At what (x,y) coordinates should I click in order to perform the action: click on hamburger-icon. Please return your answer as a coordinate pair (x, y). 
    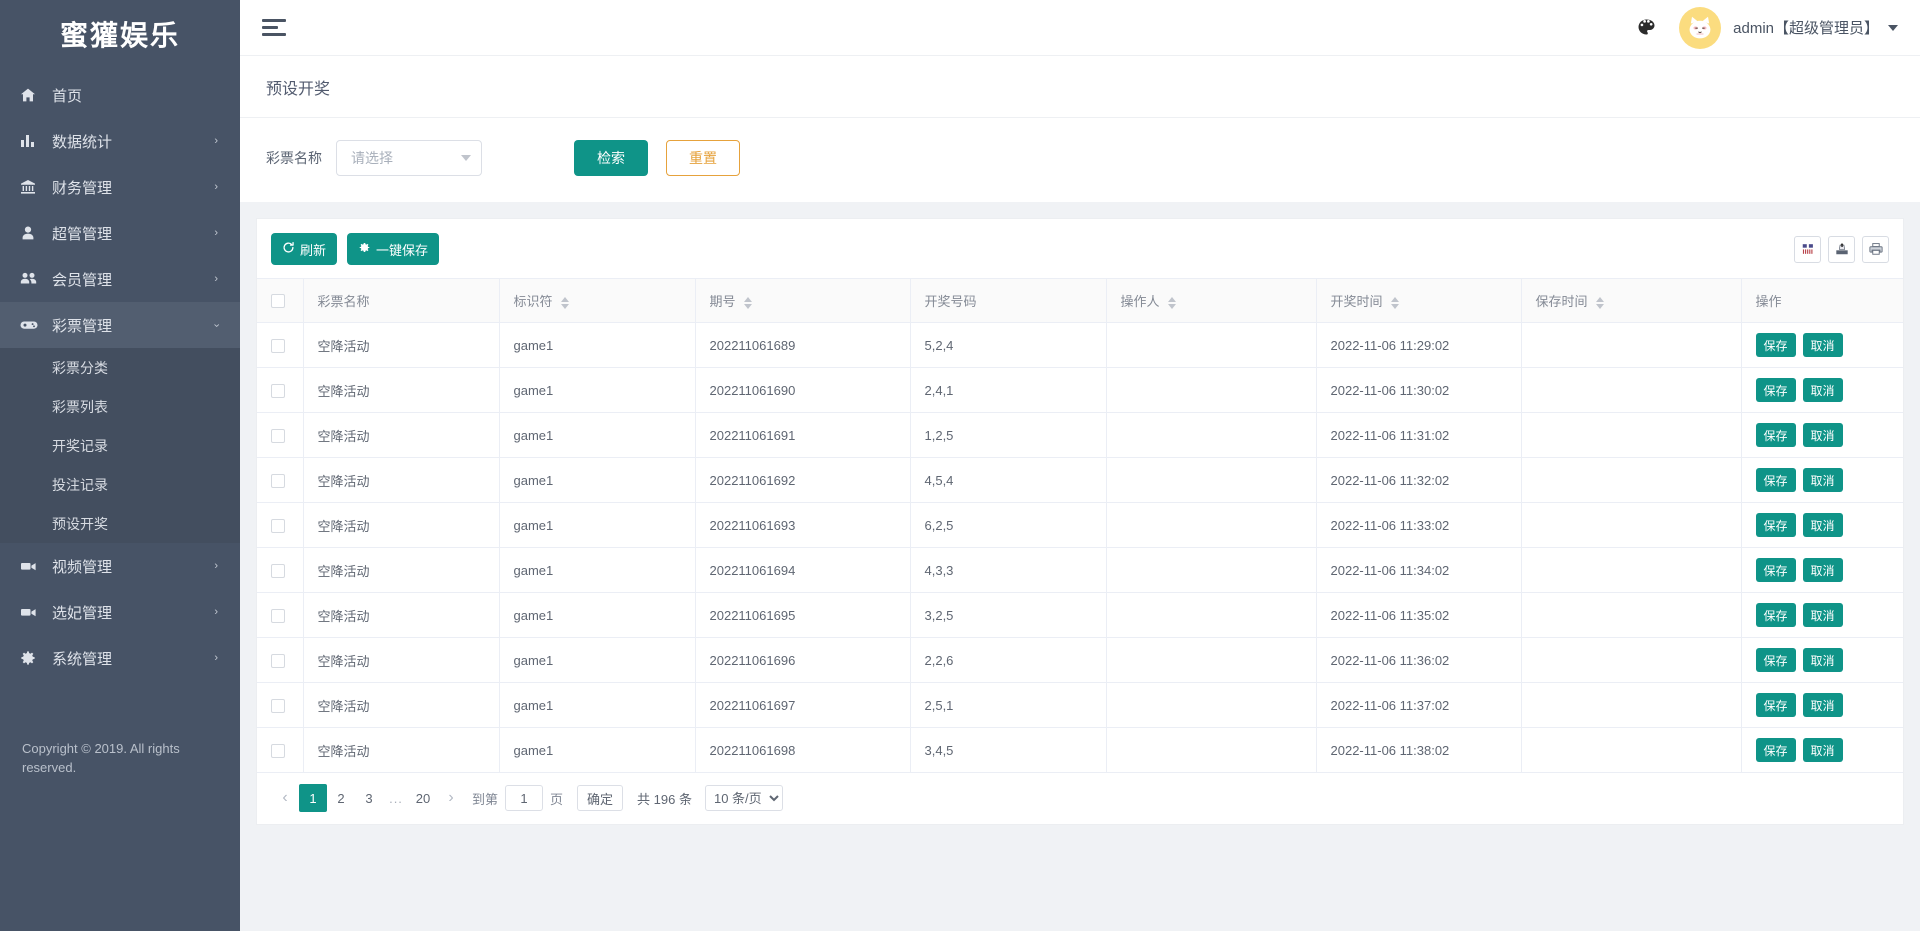
    Looking at the image, I should click on (275, 28).